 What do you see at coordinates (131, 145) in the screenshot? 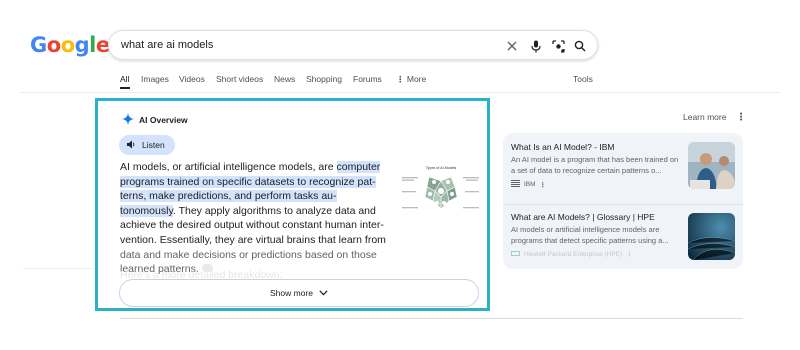
I see `speaker-icon` at bounding box center [131, 145].